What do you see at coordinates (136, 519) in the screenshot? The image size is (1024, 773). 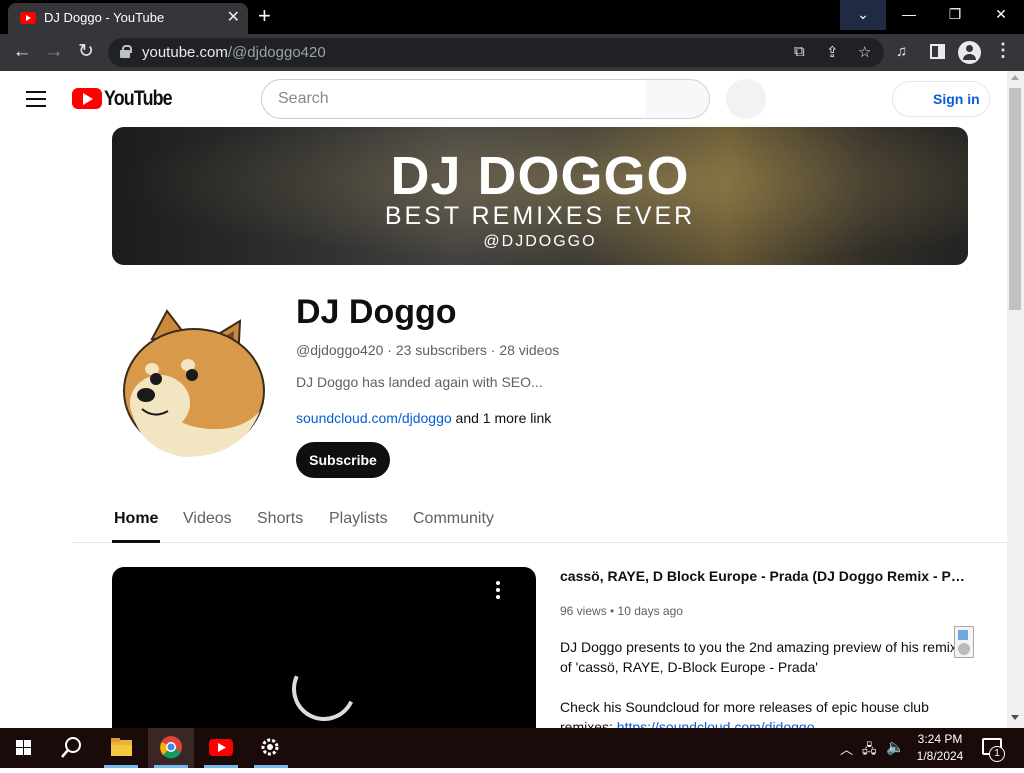 I see `tab-home: Home` at bounding box center [136, 519].